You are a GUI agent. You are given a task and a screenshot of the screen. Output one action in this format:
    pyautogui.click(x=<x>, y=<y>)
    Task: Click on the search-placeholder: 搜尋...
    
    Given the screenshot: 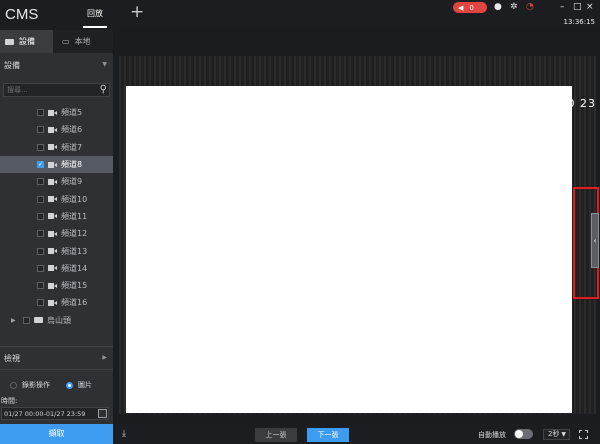 What is the action you would take?
    pyautogui.click(x=17, y=90)
    